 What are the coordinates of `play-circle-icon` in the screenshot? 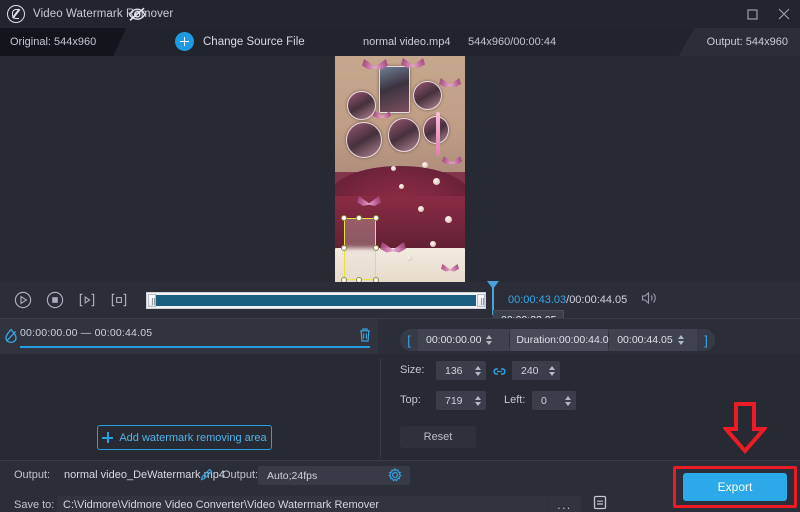 It's located at (23, 300).